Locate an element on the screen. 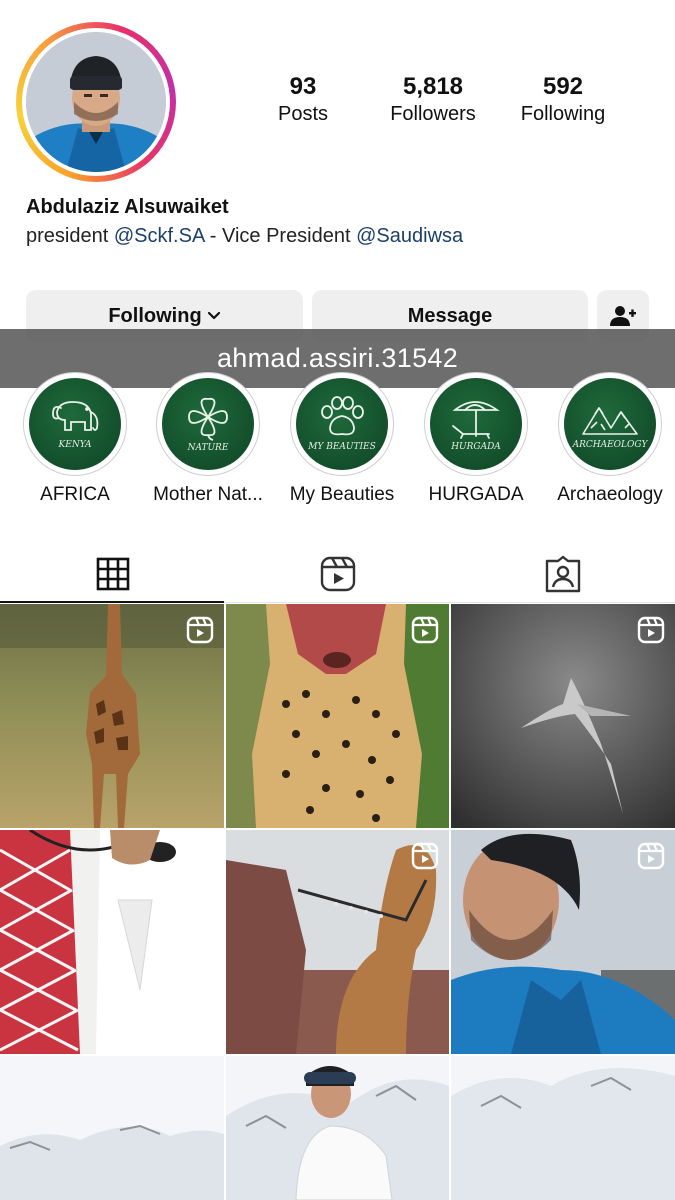 The image size is (675, 1200). avatar is located at coordinates (96, 102).